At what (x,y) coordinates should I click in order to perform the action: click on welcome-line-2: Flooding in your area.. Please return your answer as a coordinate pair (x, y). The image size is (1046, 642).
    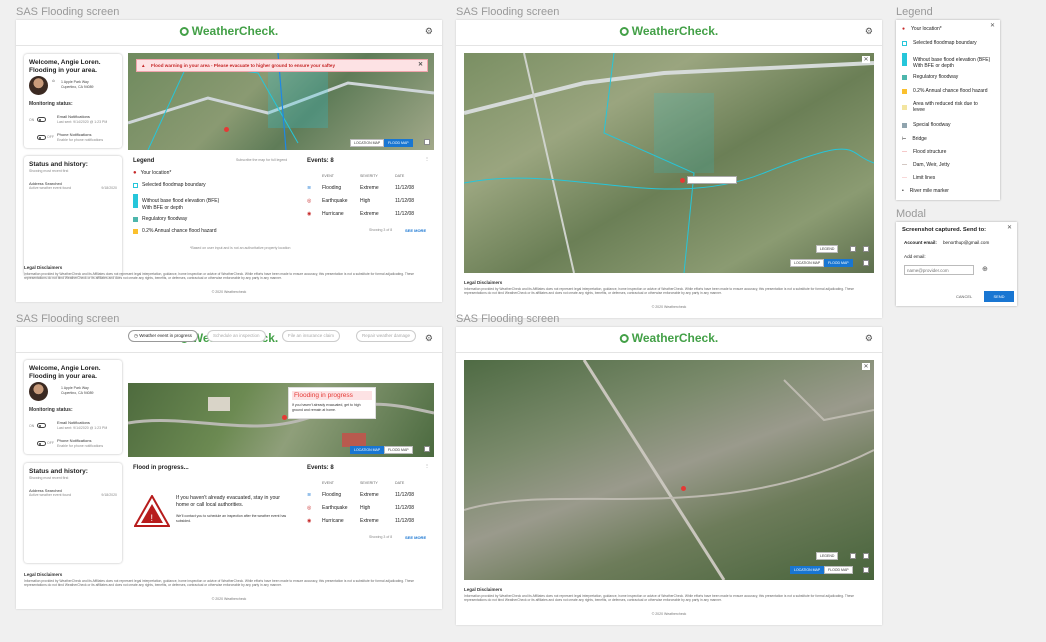
    Looking at the image, I should click on (63, 376).